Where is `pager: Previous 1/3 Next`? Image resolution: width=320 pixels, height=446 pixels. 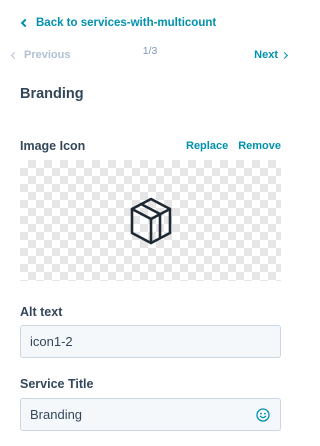 pager: Previous 1/3 Next is located at coordinates (150, 55).